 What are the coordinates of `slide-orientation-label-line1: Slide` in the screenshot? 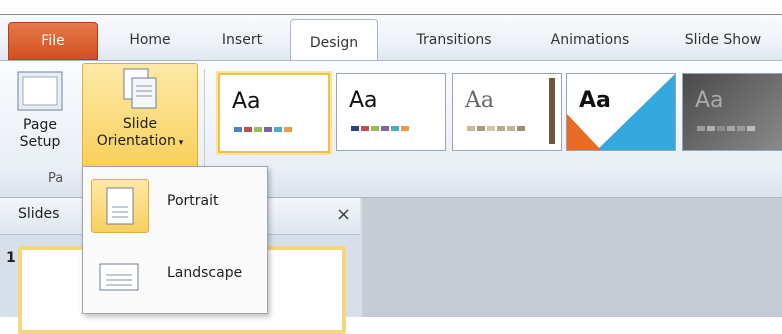 It's located at (140, 124).